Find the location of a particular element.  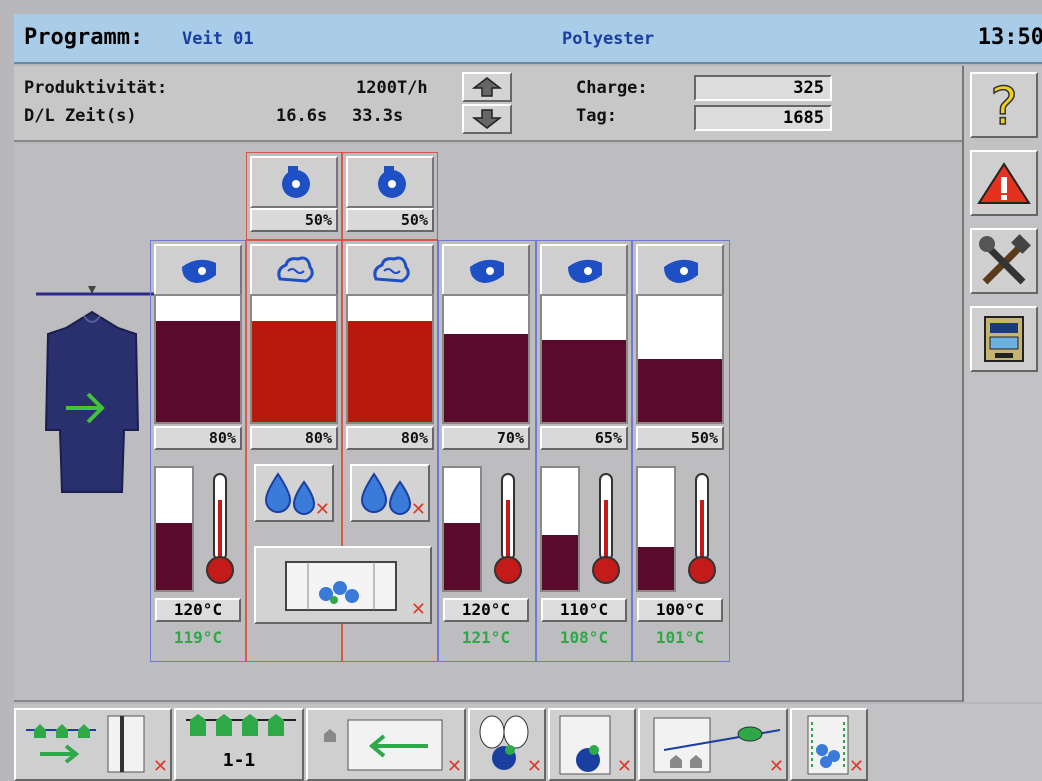

steam-icon is located at coordinates (391, 269).